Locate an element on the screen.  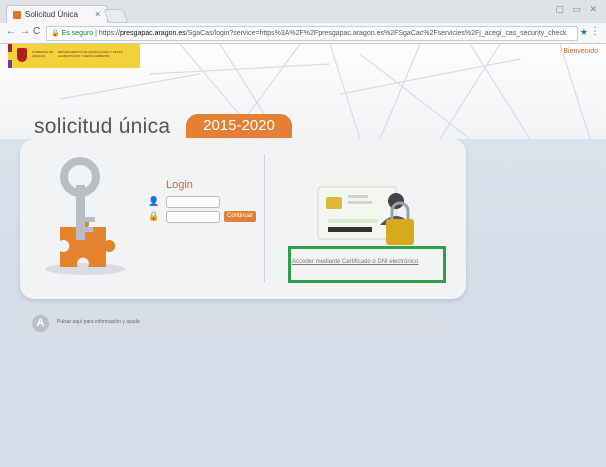
tab-bar: Solicitud Única × ▢ ▭ ✕ is located at coordinates (303, 12).